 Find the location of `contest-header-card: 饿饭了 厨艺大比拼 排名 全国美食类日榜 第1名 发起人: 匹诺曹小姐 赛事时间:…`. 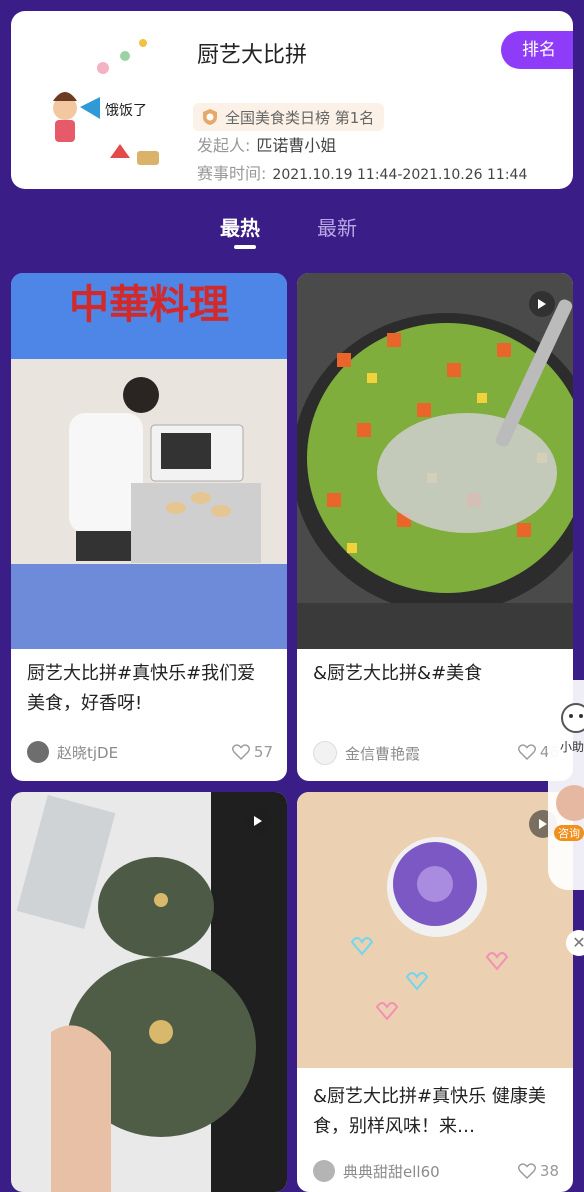

contest-header-card: 饿饭了 厨艺大比拼 排名 全国美食类日榜 第1名 发起人: 匹诺曹小姐 赛事时间:… is located at coordinates (292, 100).